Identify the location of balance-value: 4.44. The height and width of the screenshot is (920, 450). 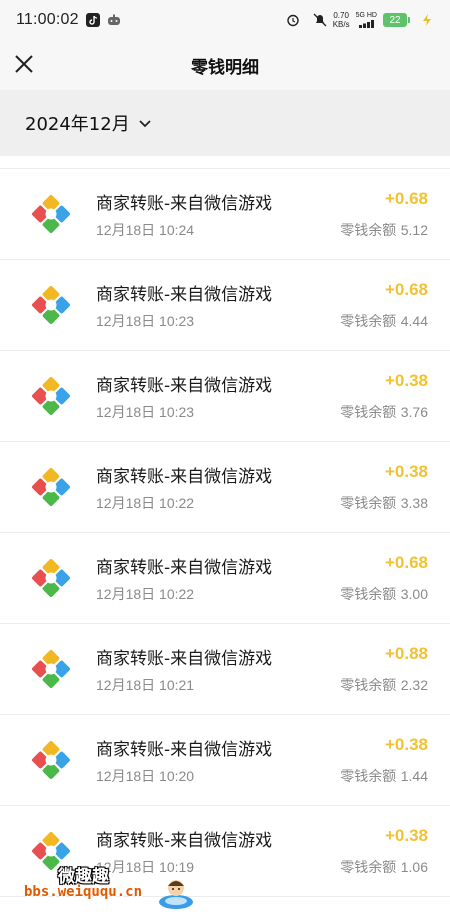
(414, 321).